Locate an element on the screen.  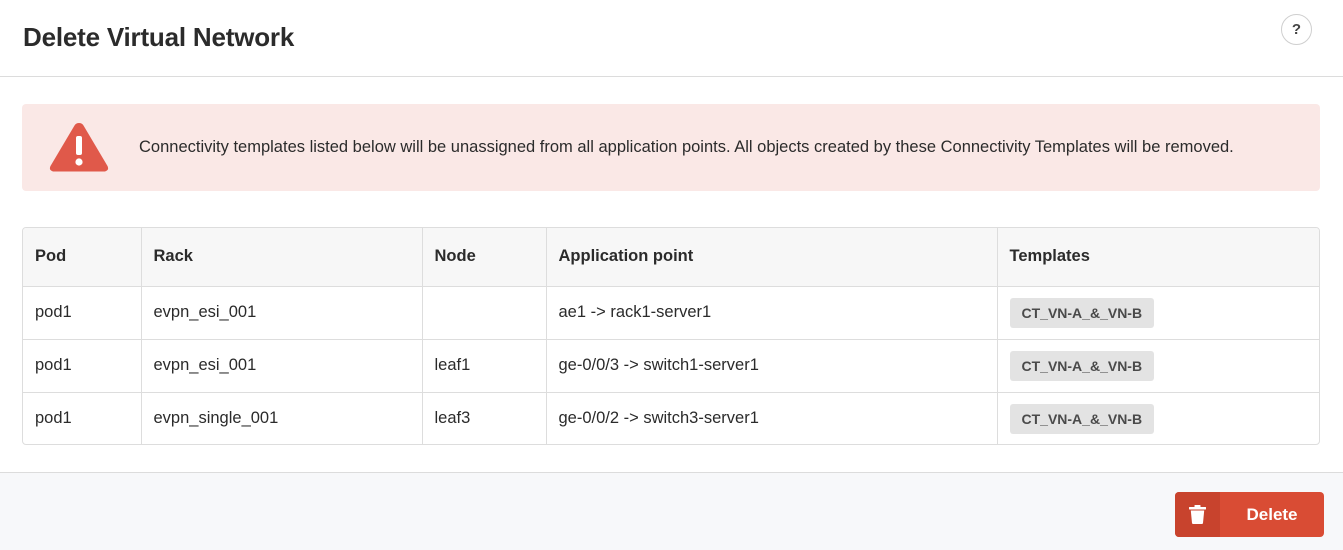
delete-button: Delete is located at coordinates (1249, 514).